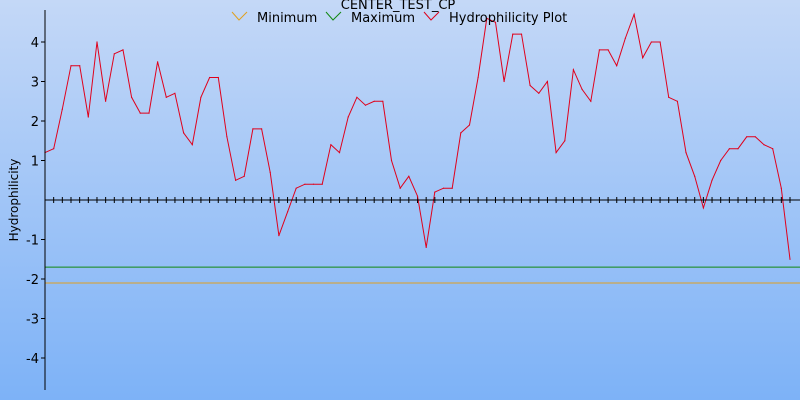 This screenshot has width=800, height=404. Describe the element at coordinates (35, 83) in the screenshot. I see `y-tick-label: 3` at that location.